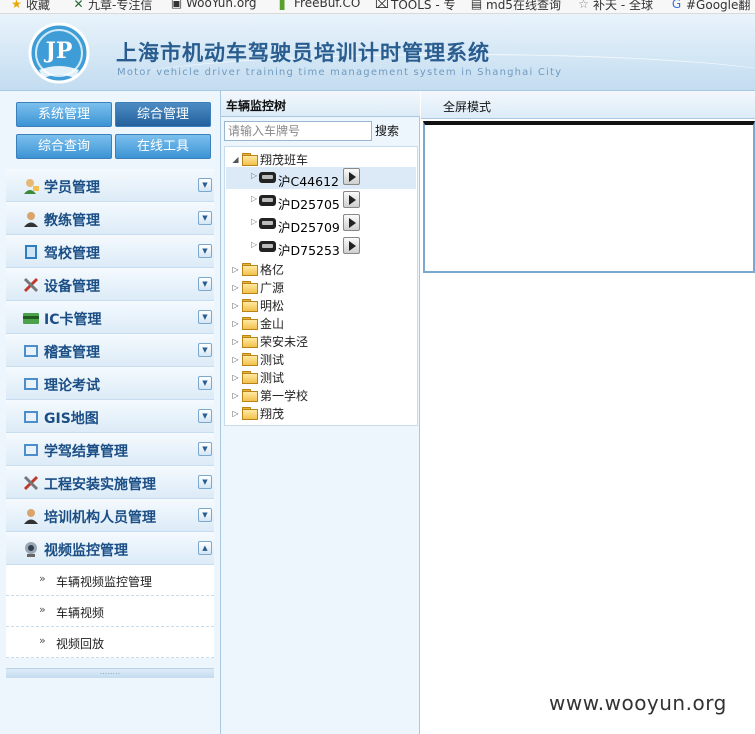 The image size is (755, 734). Describe the element at coordinates (176, 5) in the screenshot. I see `wooyun-icon: ▣` at that location.